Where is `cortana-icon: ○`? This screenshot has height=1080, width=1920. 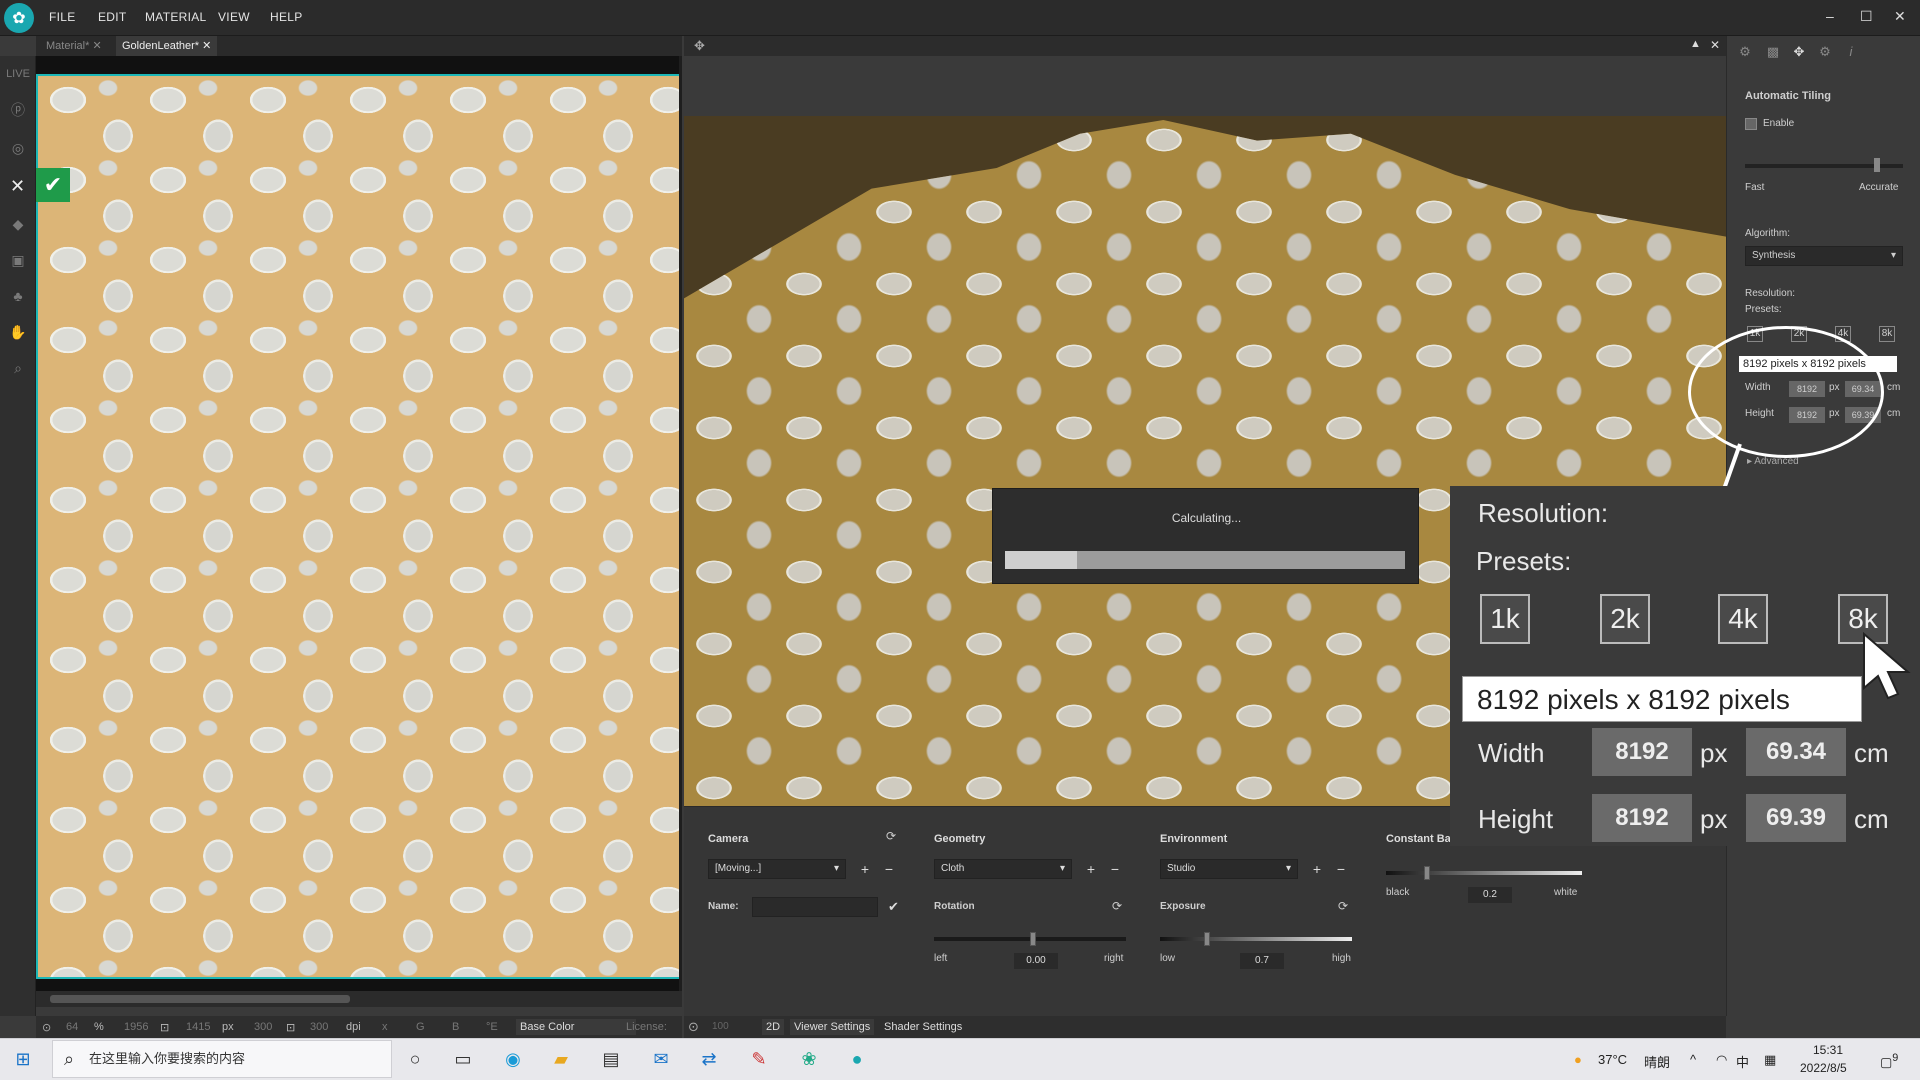
cortana-icon: ○ is located at coordinates (415, 1059).